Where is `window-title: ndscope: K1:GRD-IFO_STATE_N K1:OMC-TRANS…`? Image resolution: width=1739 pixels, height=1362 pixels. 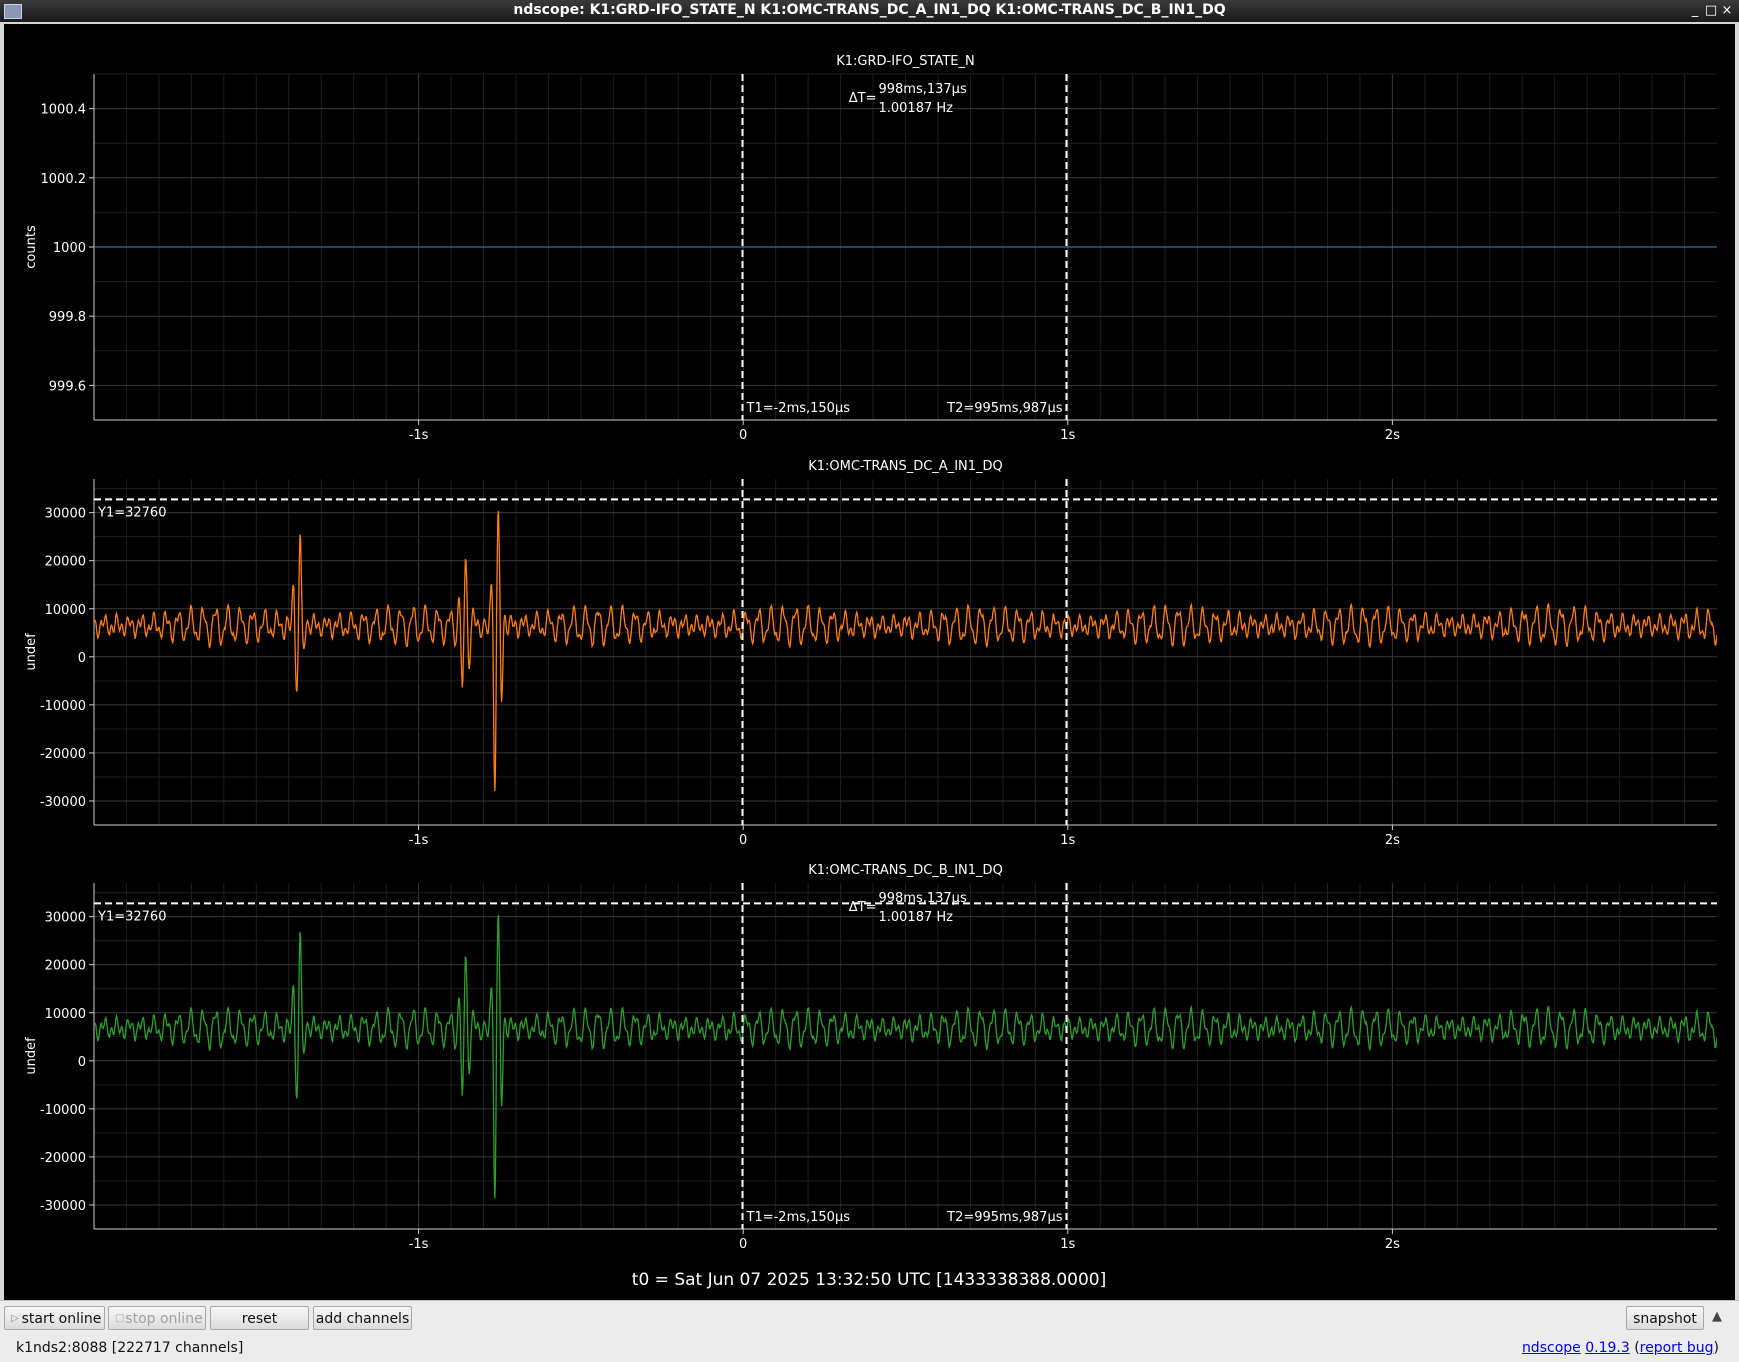 window-title: ndscope: K1:GRD-IFO_STATE_N K1:OMC-TRANS… is located at coordinates (869, 10).